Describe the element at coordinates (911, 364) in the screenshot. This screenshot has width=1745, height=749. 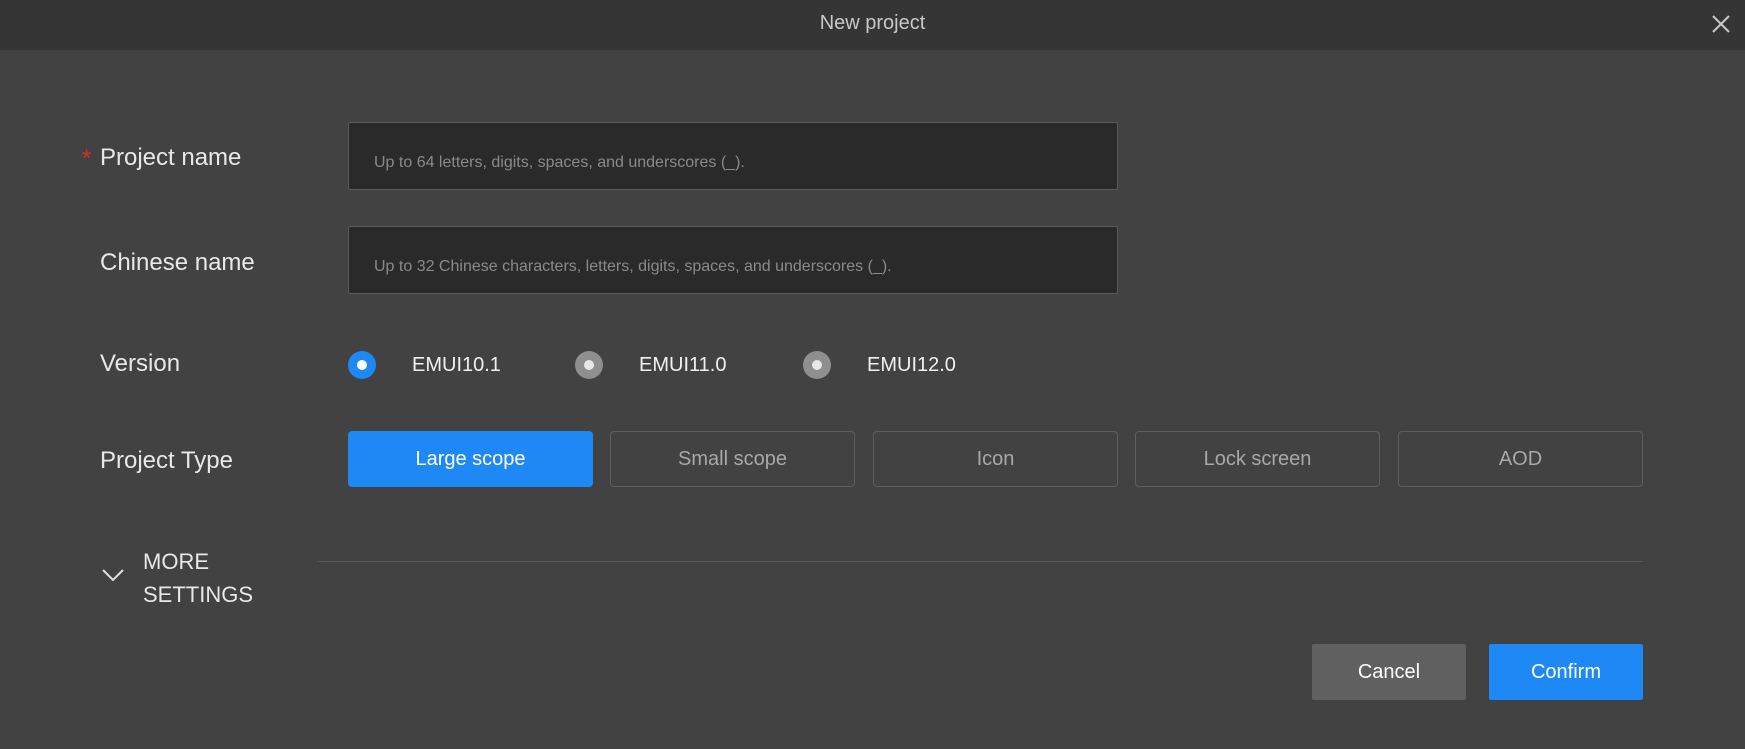
I see `version-option-label: EMUI12.0` at that location.